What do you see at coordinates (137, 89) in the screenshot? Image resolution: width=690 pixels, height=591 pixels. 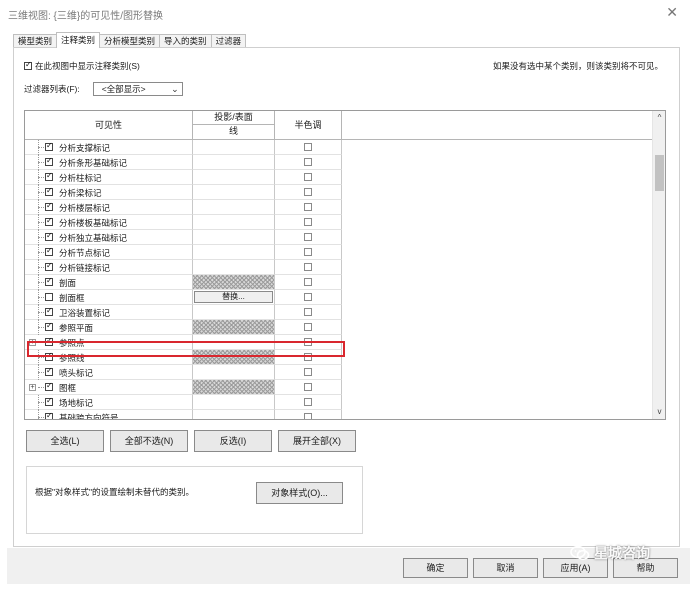 I see `filter-list-select: <全部显示> ⌄` at bounding box center [137, 89].